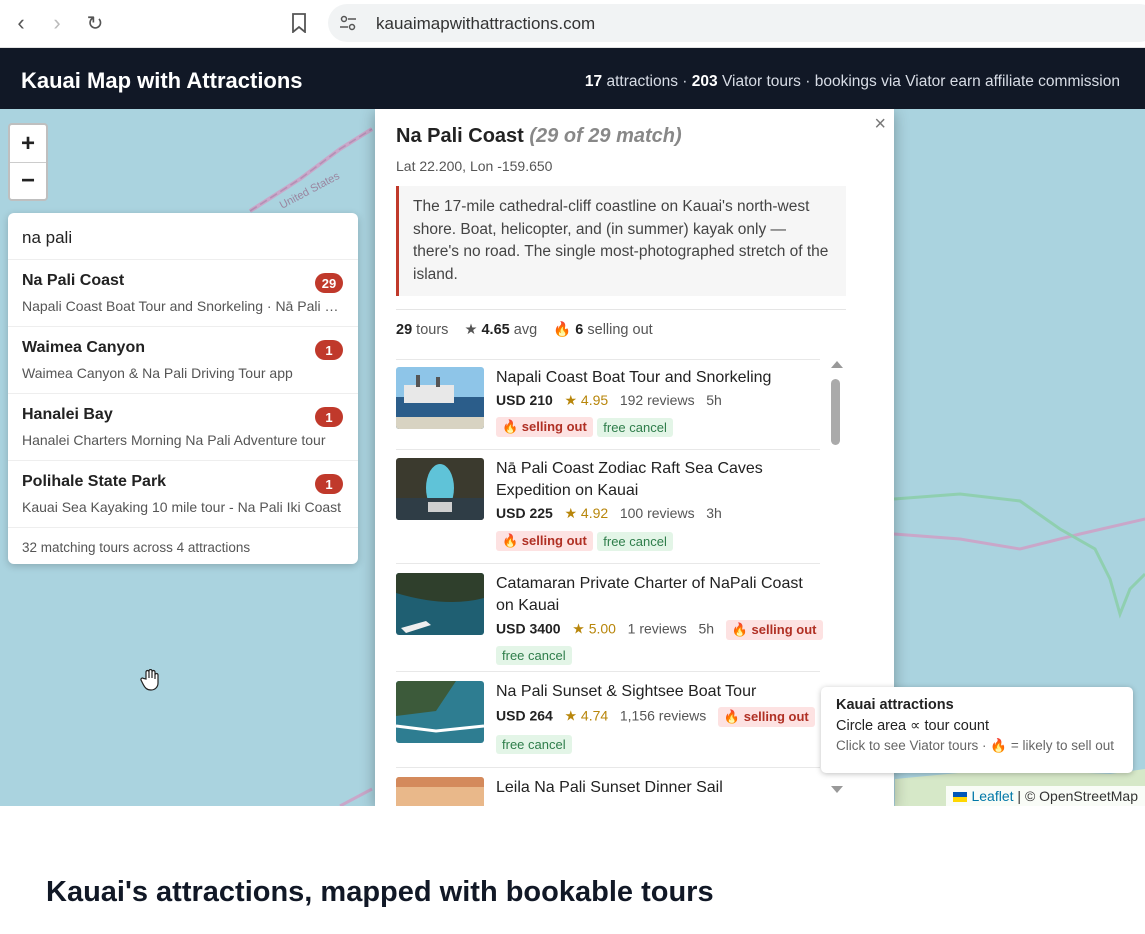 The width and height of the screenshot is (1145, 934). Describe the element at coordinates (404, 330) in the screenshot. I see `tours-count: 29` at that location.